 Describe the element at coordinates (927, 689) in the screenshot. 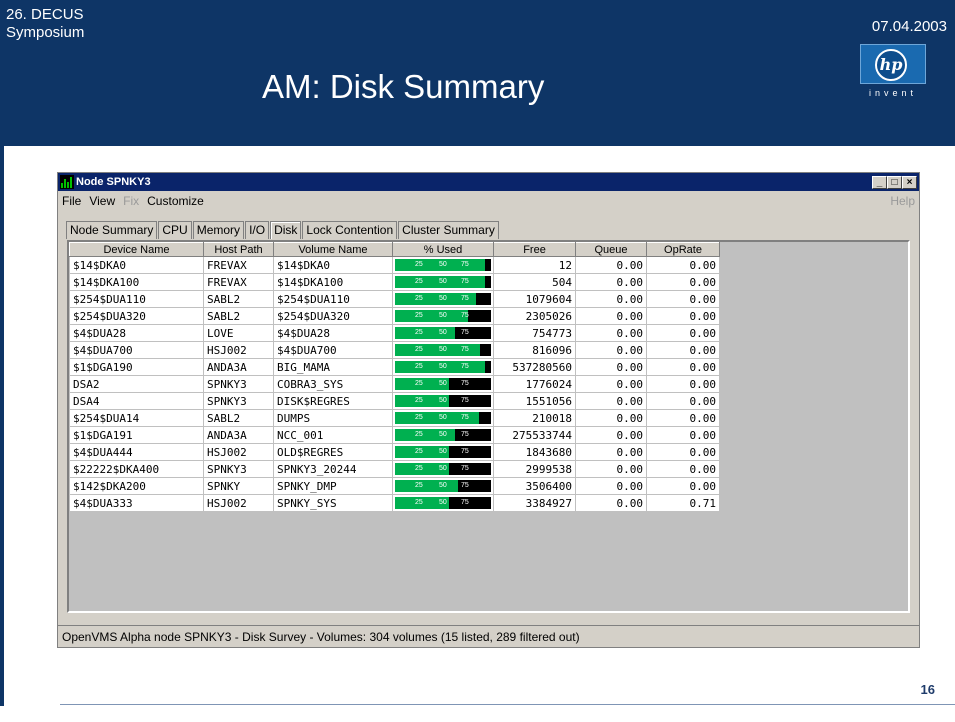

I see `page-number: 16` at that location.